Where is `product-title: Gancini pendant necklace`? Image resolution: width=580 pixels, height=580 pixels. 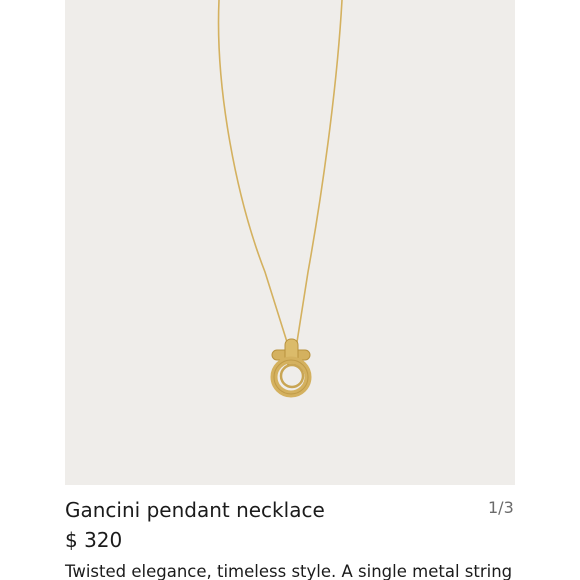 product-title: Gancini pendant necklace is located at coordinates (195, 510).